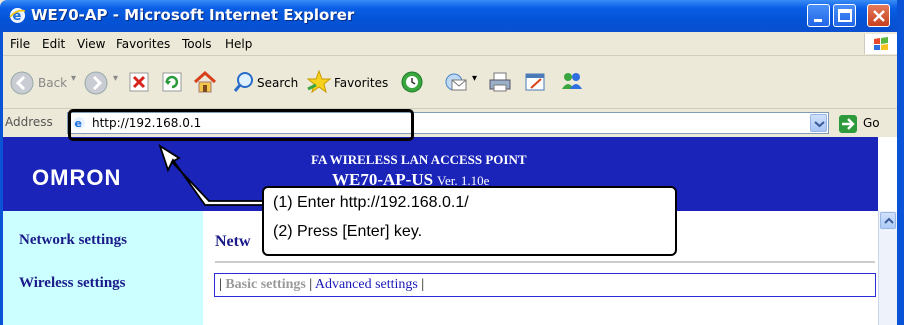 The width and height of the screenshot is (904, 325). What do you see at coordinates (348, 231) in the screenshot?
I see `callout-step-2: (2) Press [Enter] key.` at bounding box center [348, 231].